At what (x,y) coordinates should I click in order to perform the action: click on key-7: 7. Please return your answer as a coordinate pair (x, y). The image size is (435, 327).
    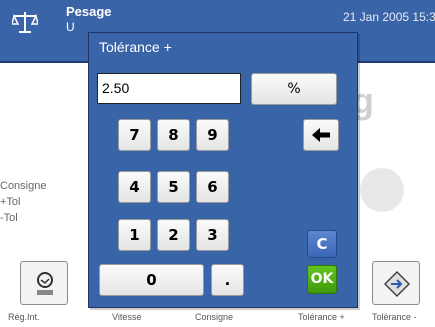
    Looking at the image, I should click on (134, 135).